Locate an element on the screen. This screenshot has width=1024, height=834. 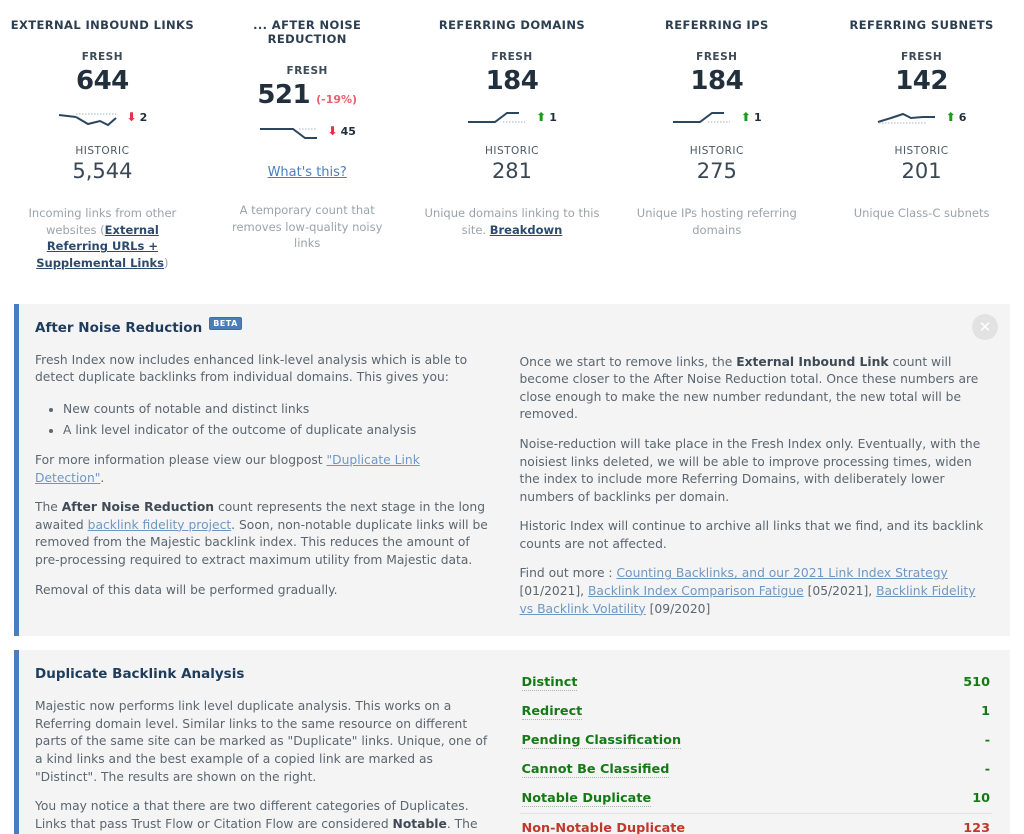
metric-delta-value: 6 is located at coordinates (962, 117).